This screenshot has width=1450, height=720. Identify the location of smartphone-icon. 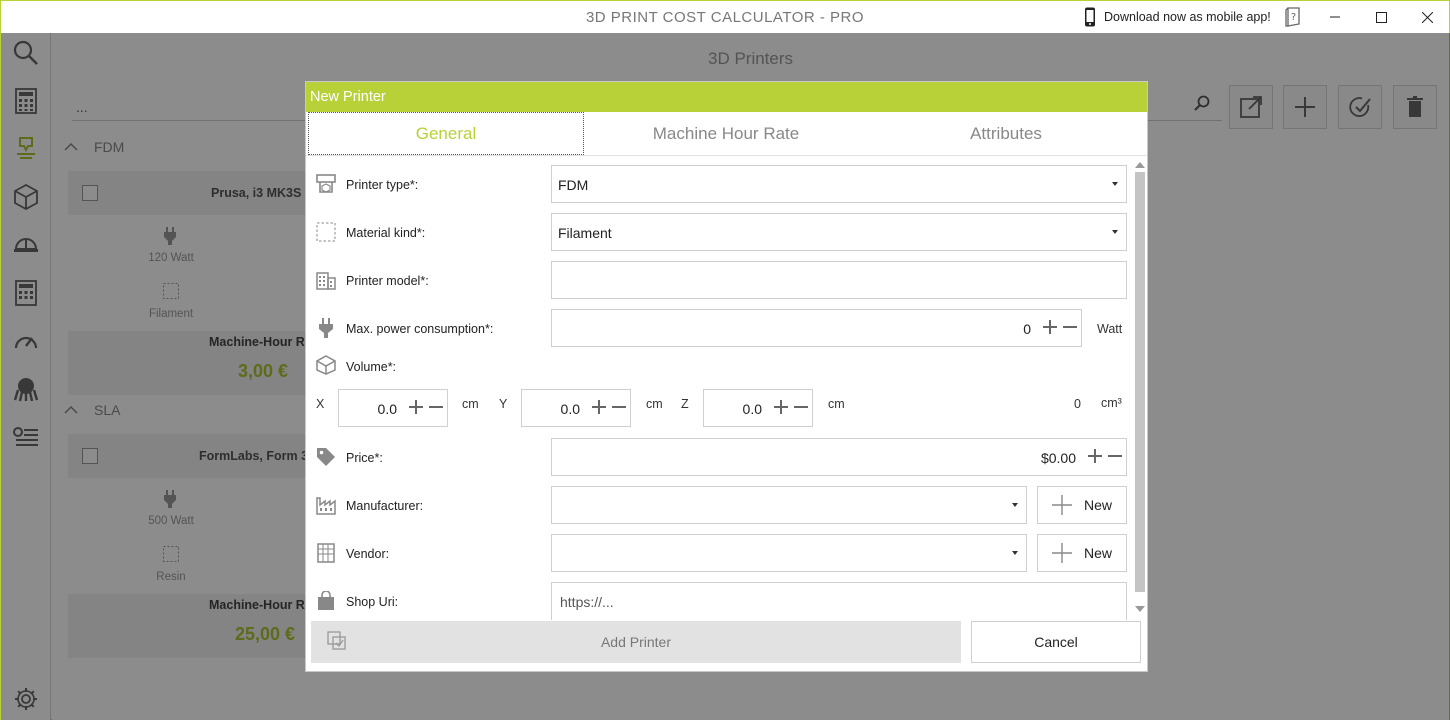
(1090, 17).